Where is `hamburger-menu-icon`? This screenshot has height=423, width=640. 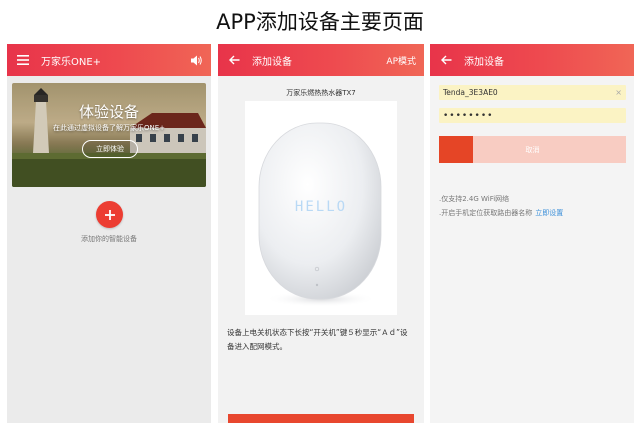 hamburger-menu-icon is located at coordinates (23, 60).